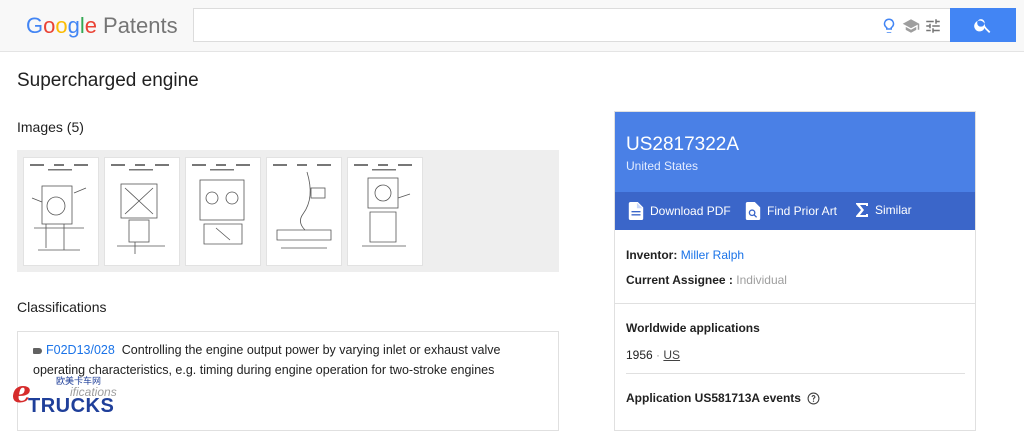 Image resolution: width=1024 pixels, height=431 pixels. What do you see at coordinates (140, 25) in the screenshot?
I see `logo-product-name: Patents` at bounding box center [140, 25].